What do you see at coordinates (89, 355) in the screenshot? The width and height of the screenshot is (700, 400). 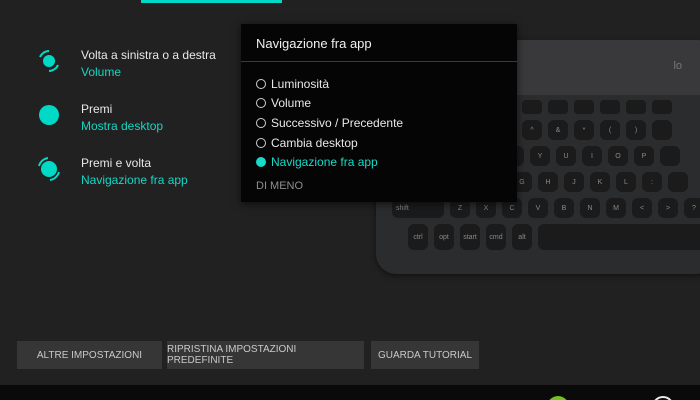 I see `more-settings-button: ALTRE IMPOSTAZIONI` at bounding box center [89, 355].